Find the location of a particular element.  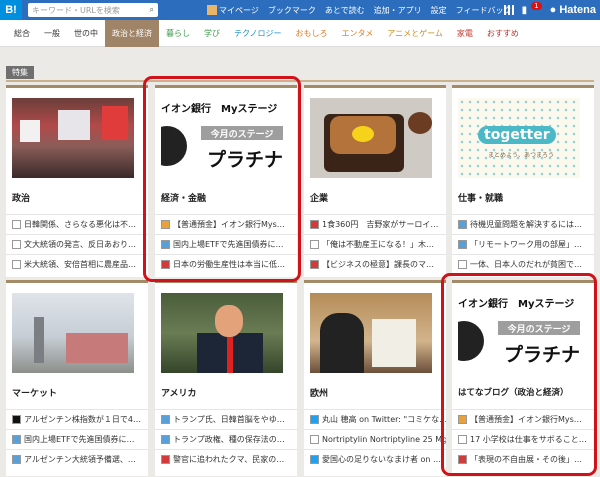

search-icon: ⌕ is located at coordinates (152, 10).